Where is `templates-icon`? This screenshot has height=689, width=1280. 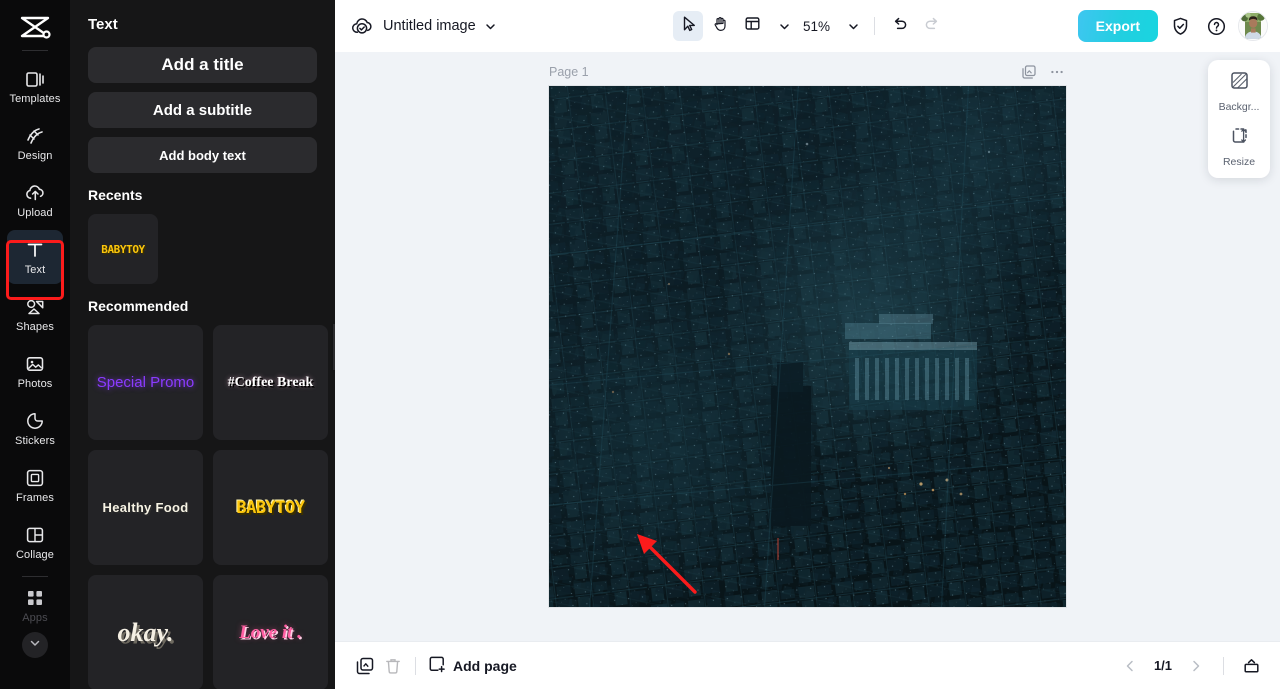 templates-icon is located at coordinates (35, 79).